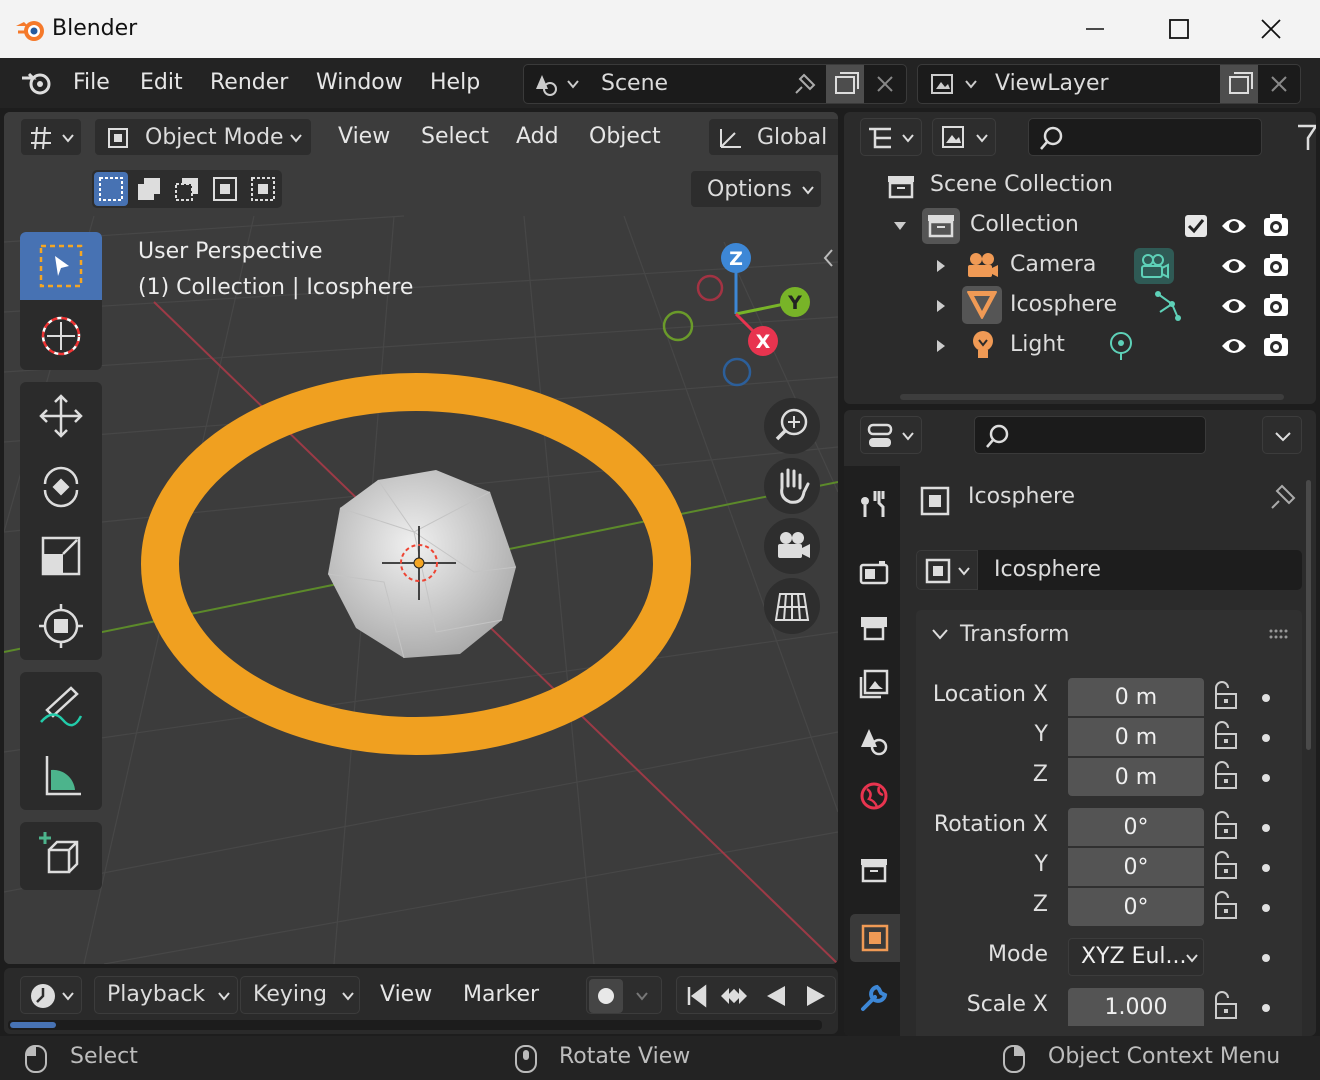 The width and height of the screenshot is (1320, 1080). Describe the element at coordinates (776, 996) in the screenshot. I see `play-reverse-icon` at that location.